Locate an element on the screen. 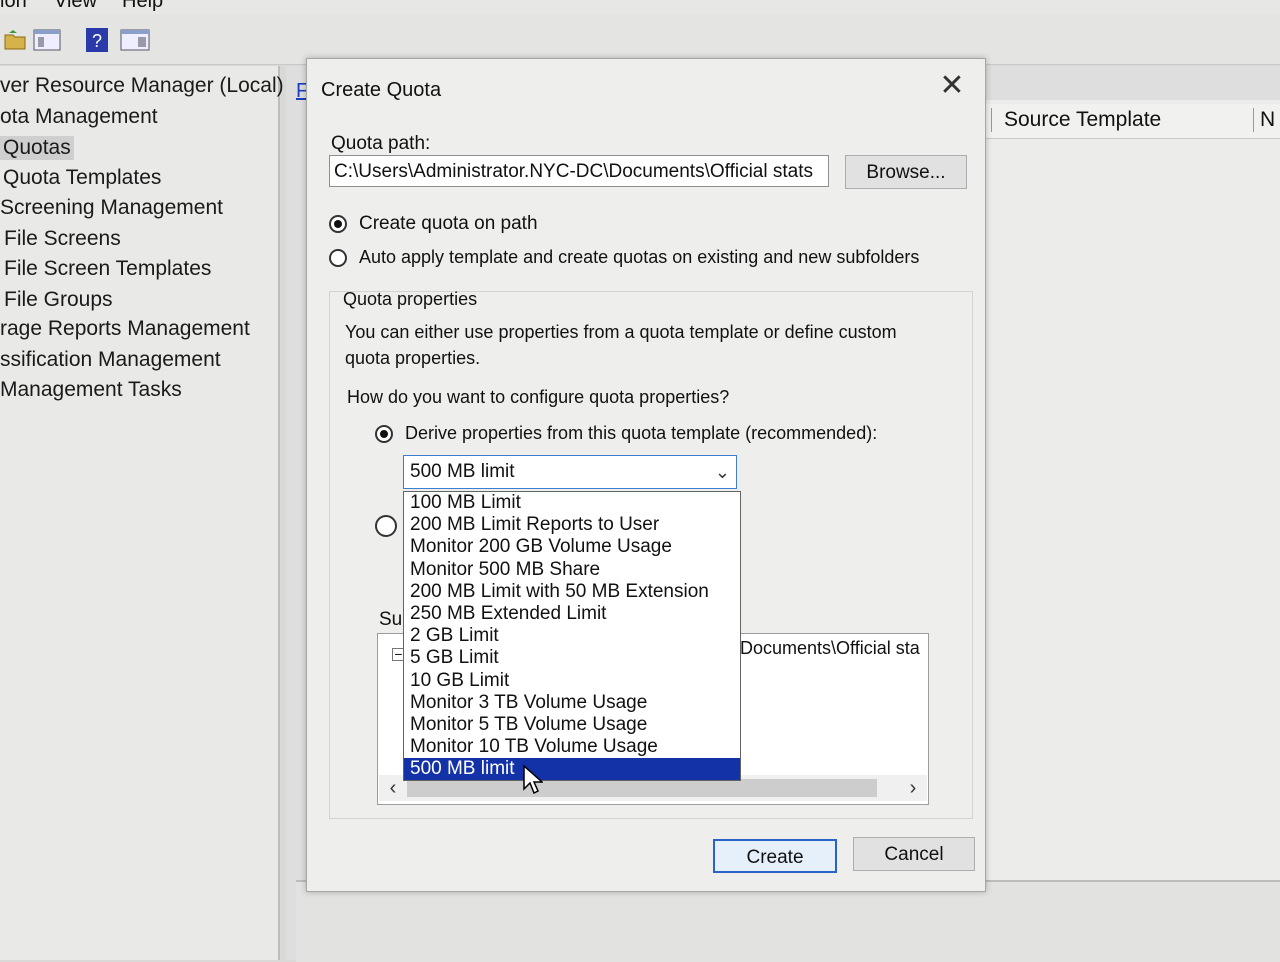 The width and height of the screenshot is (1280, 962). auto-apply-template-radio is located at coordinates (338, 258).